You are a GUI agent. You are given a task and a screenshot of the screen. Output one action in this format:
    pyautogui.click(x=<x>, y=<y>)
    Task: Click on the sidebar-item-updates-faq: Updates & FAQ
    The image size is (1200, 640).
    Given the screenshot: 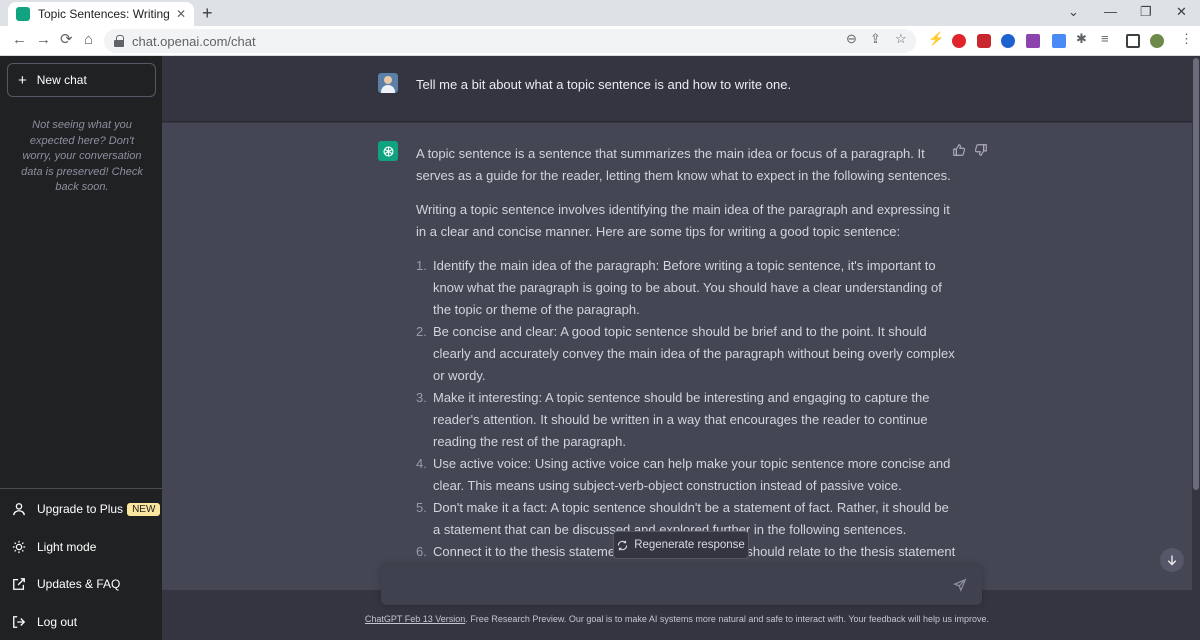 What is the action you would take?
    pyautogui.click(x=66, y=584)
    